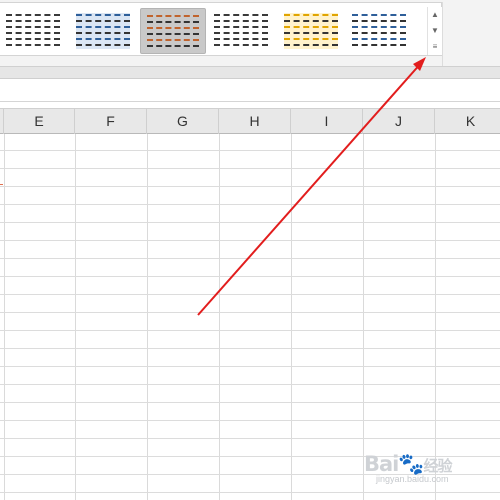  I want to click on column-header-f: F, so click(111, 121).